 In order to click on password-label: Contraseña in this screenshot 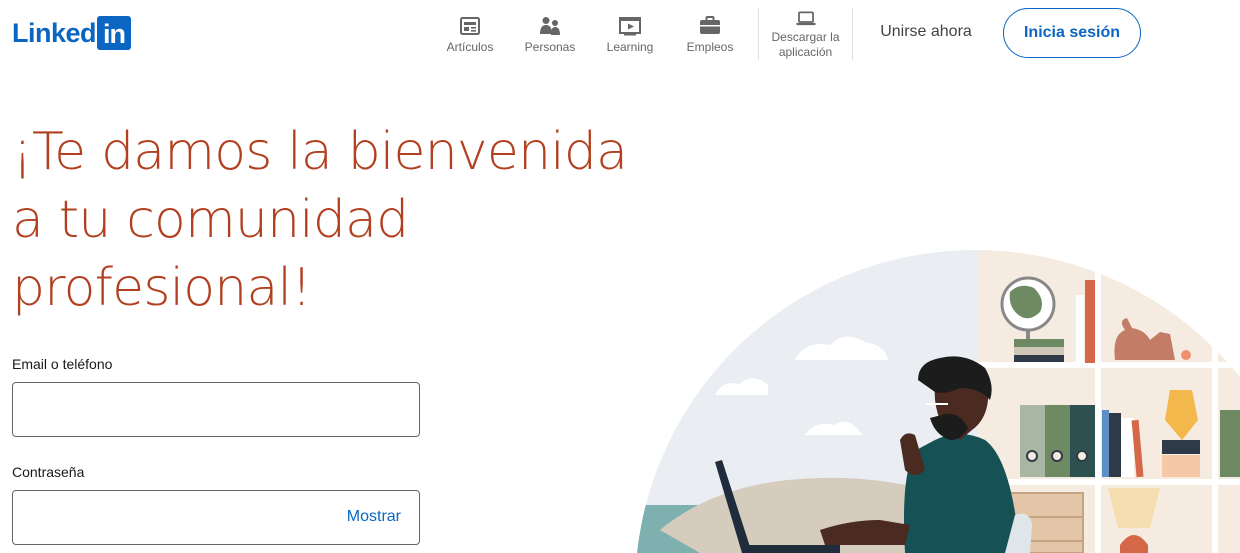, I will do `click(48, 472)`.